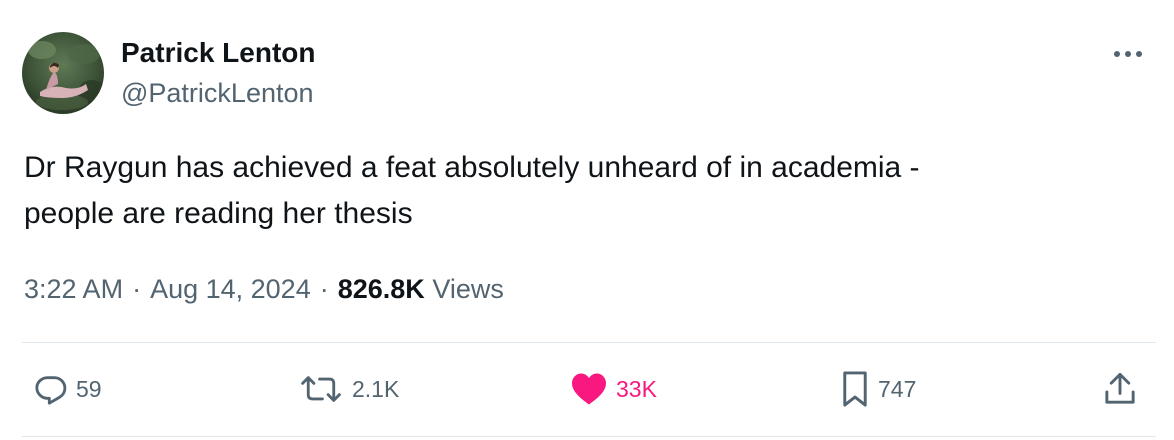 Image resolution: width=1174 pixels, height=440 pixels. Describe the element at coordinates (68, 389) in the screenshot. I see `reply-button: 59` at that location.